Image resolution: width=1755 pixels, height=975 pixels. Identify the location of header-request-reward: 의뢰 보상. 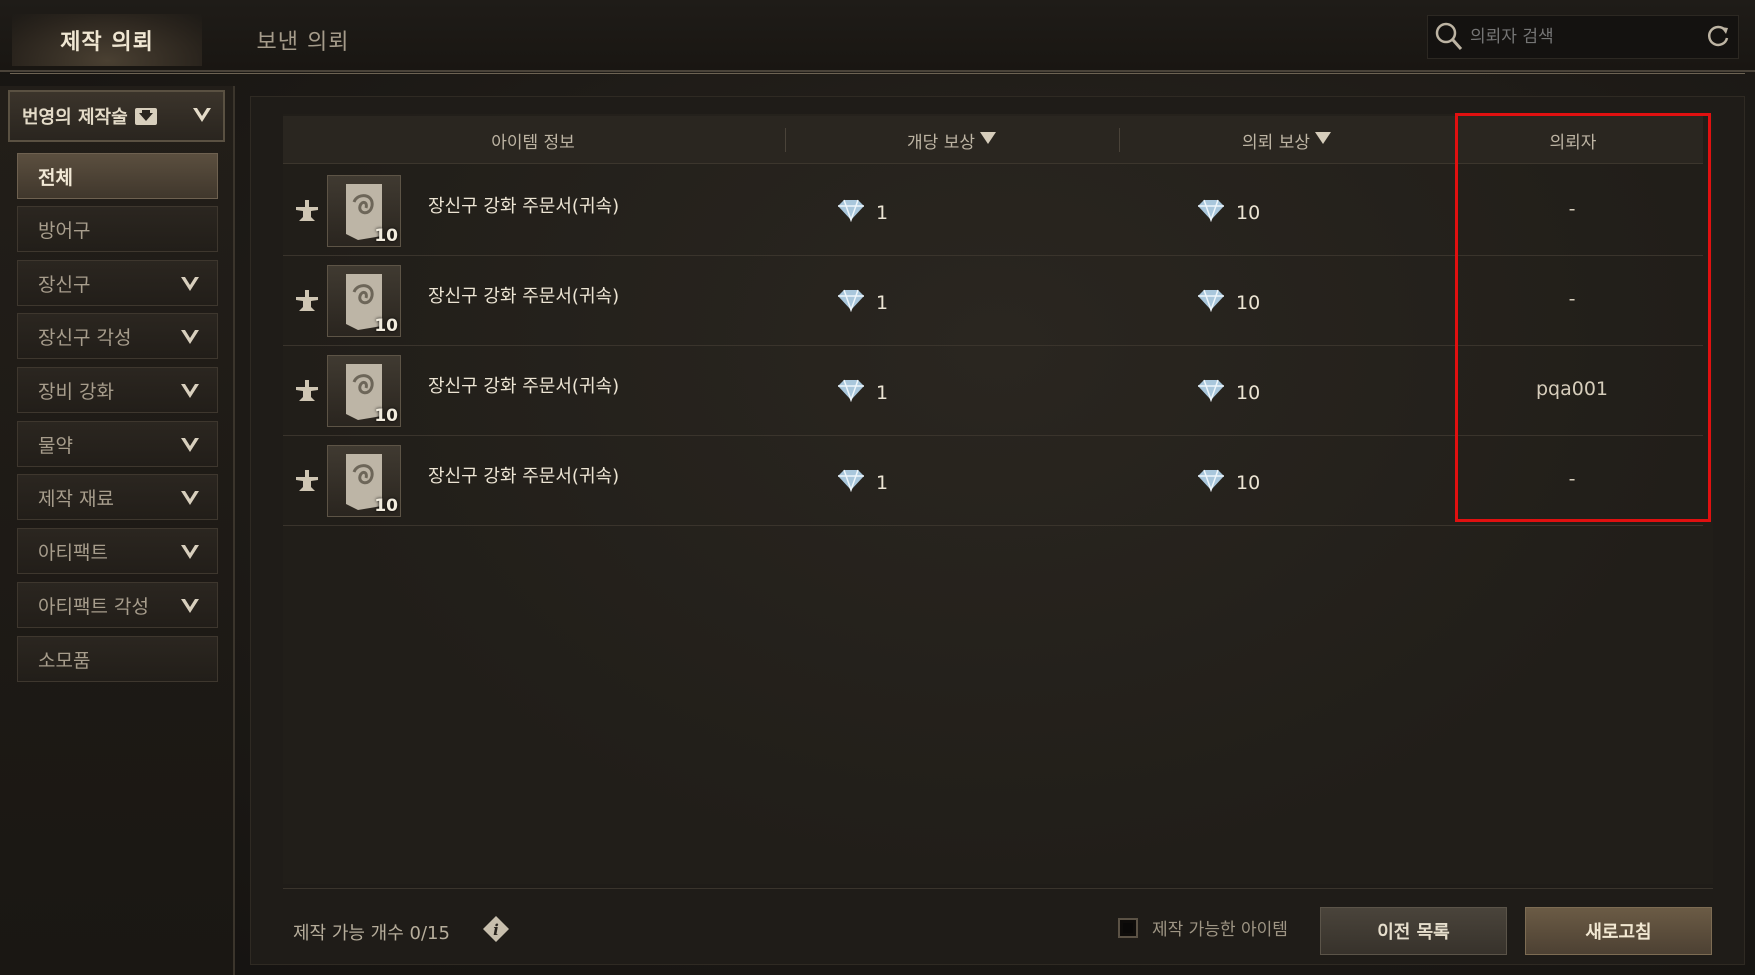
(1287, 140).